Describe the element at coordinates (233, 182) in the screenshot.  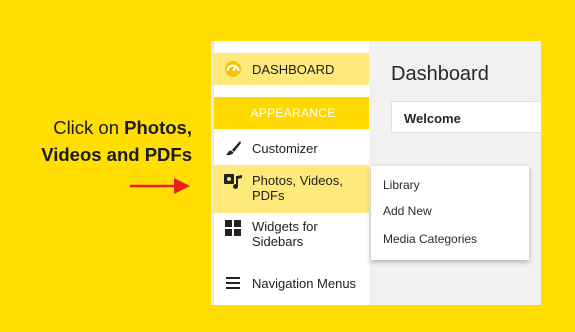
I see `media-icon` at that location.